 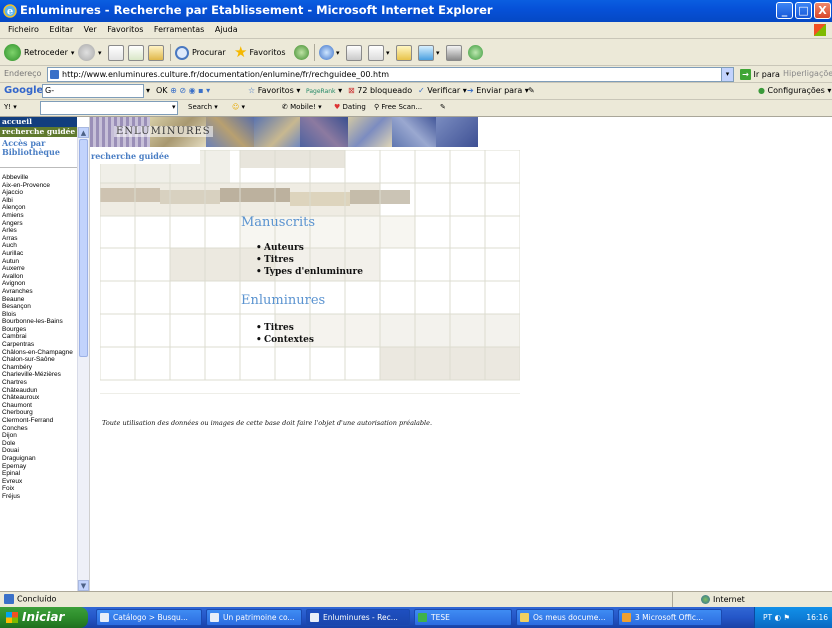 What do you see at coordinates (44, 617) in the screenshot?
I see `start-button: Iniciar` at bounding box center [44, 617].